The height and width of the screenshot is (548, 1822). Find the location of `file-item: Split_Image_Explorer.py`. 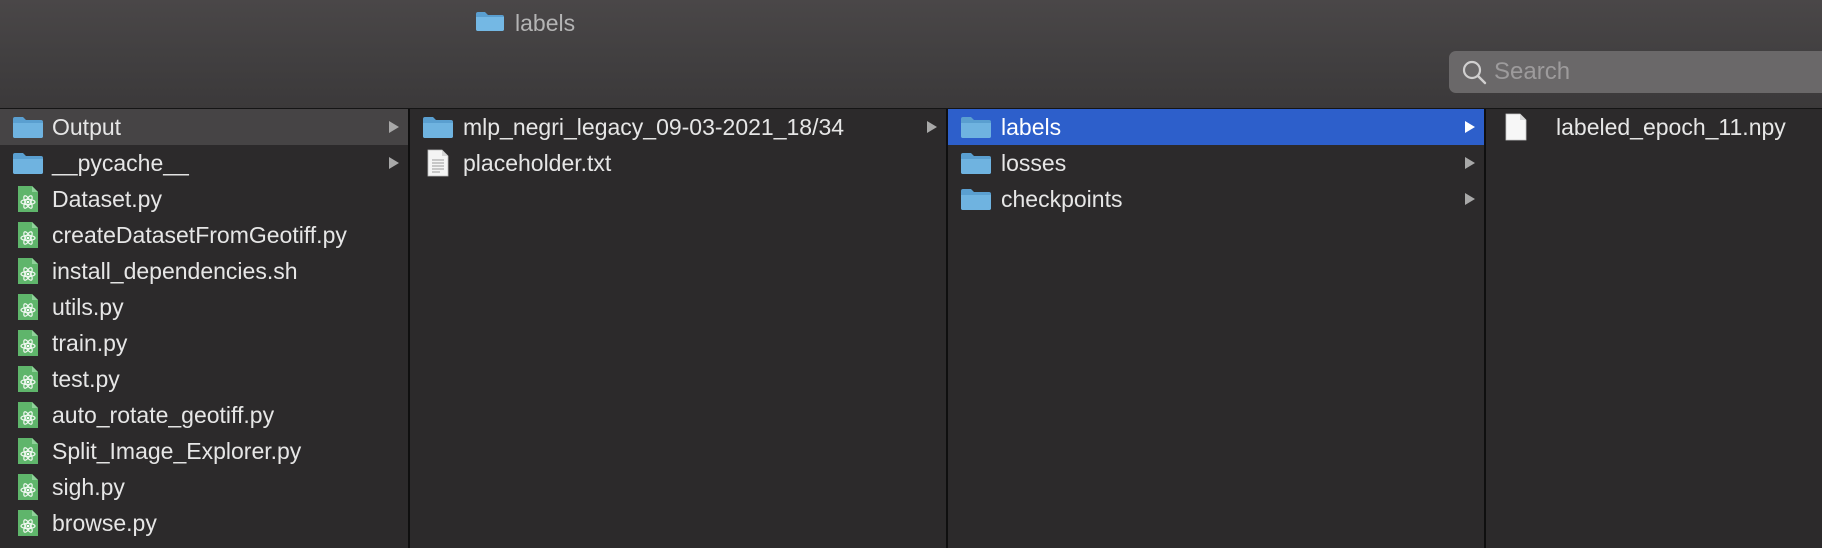

file-item: Split_Image_Explorer.py is located at coordinates (204, 451).